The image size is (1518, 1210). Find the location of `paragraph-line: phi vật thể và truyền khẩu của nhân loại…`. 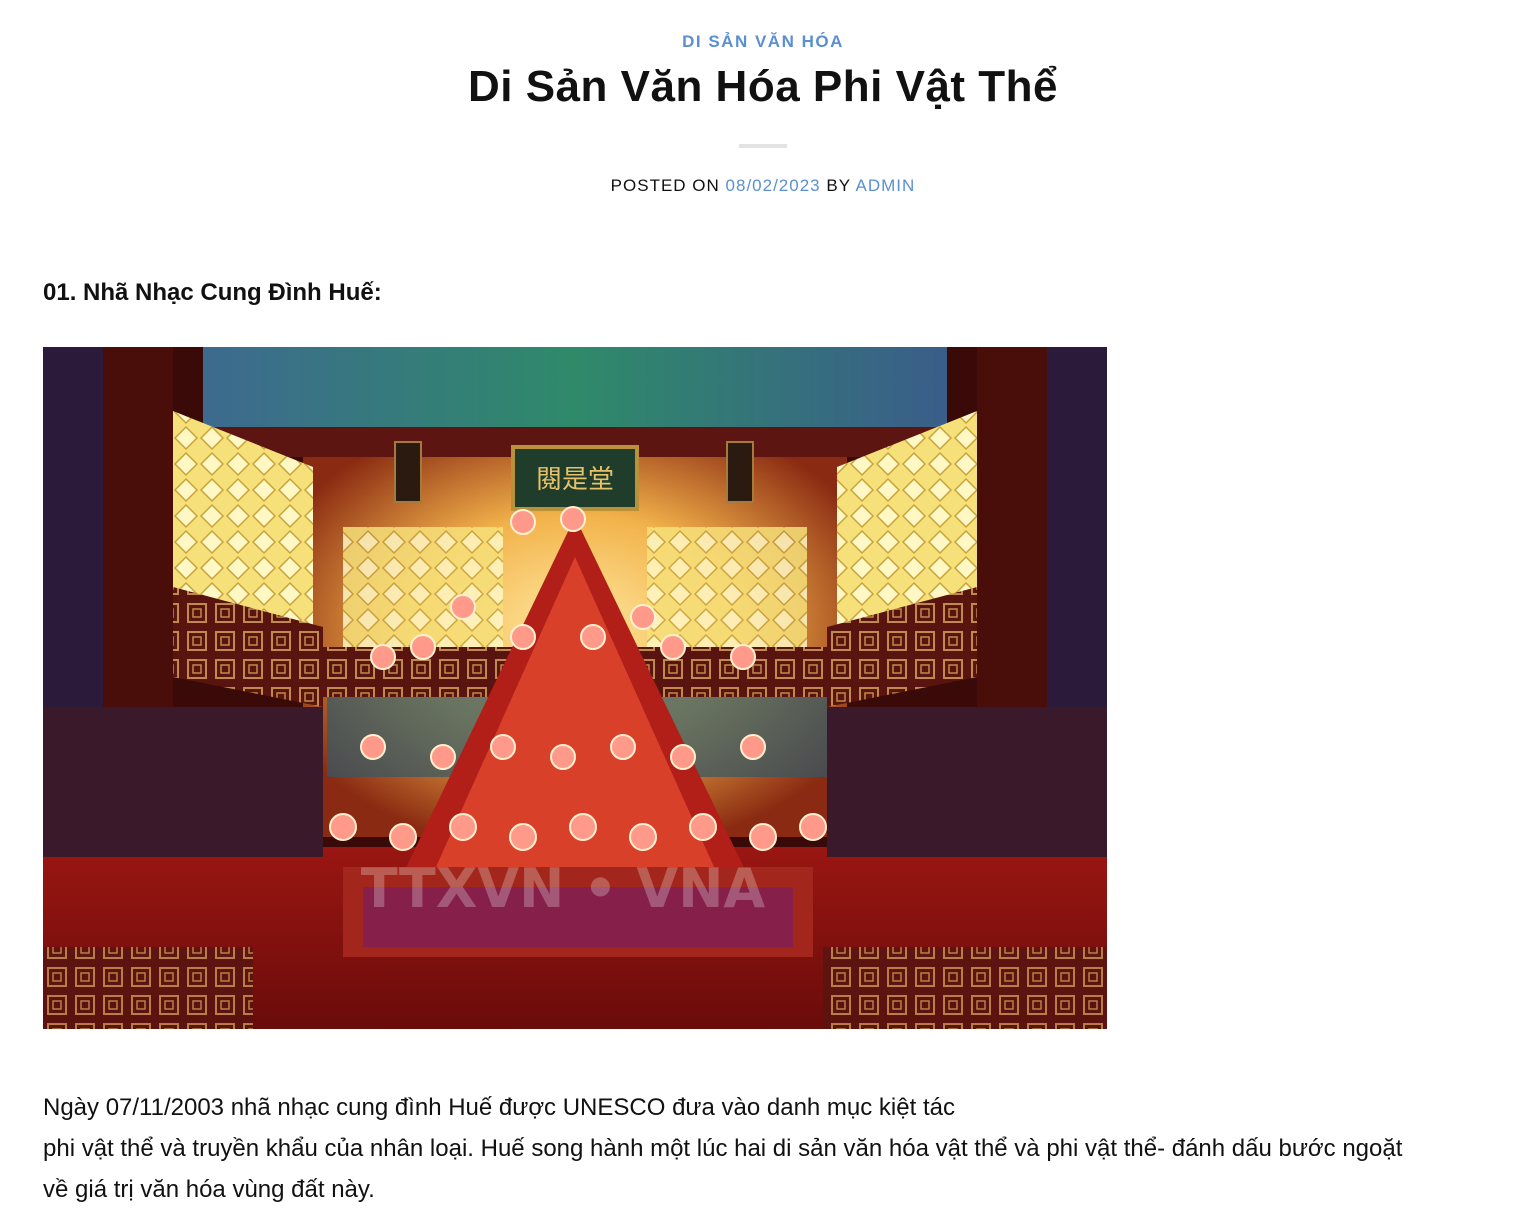

paragraph-line: phi vật thể và truyền khẩu của nhân loại… is located at coordinates (723, 1148).